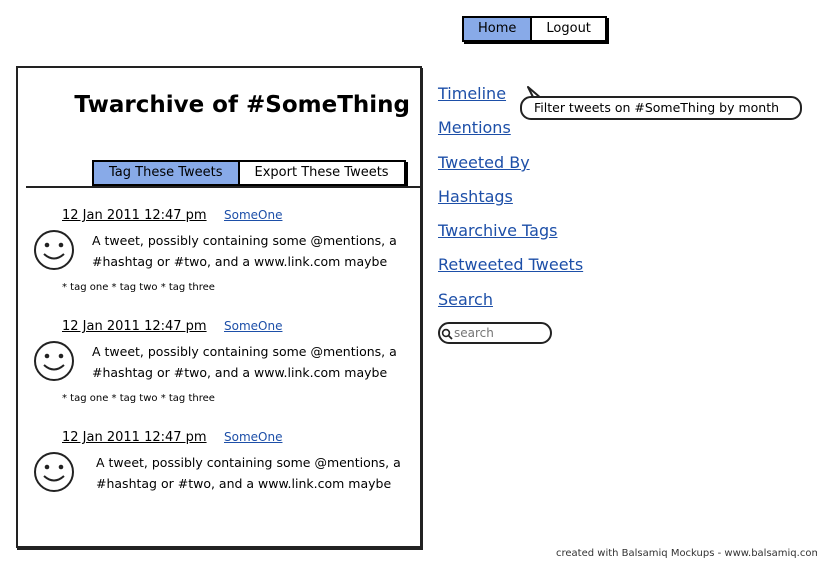 This screenshot has height=565, width=817. I want to click on home-button: Home, so click(497, 29).